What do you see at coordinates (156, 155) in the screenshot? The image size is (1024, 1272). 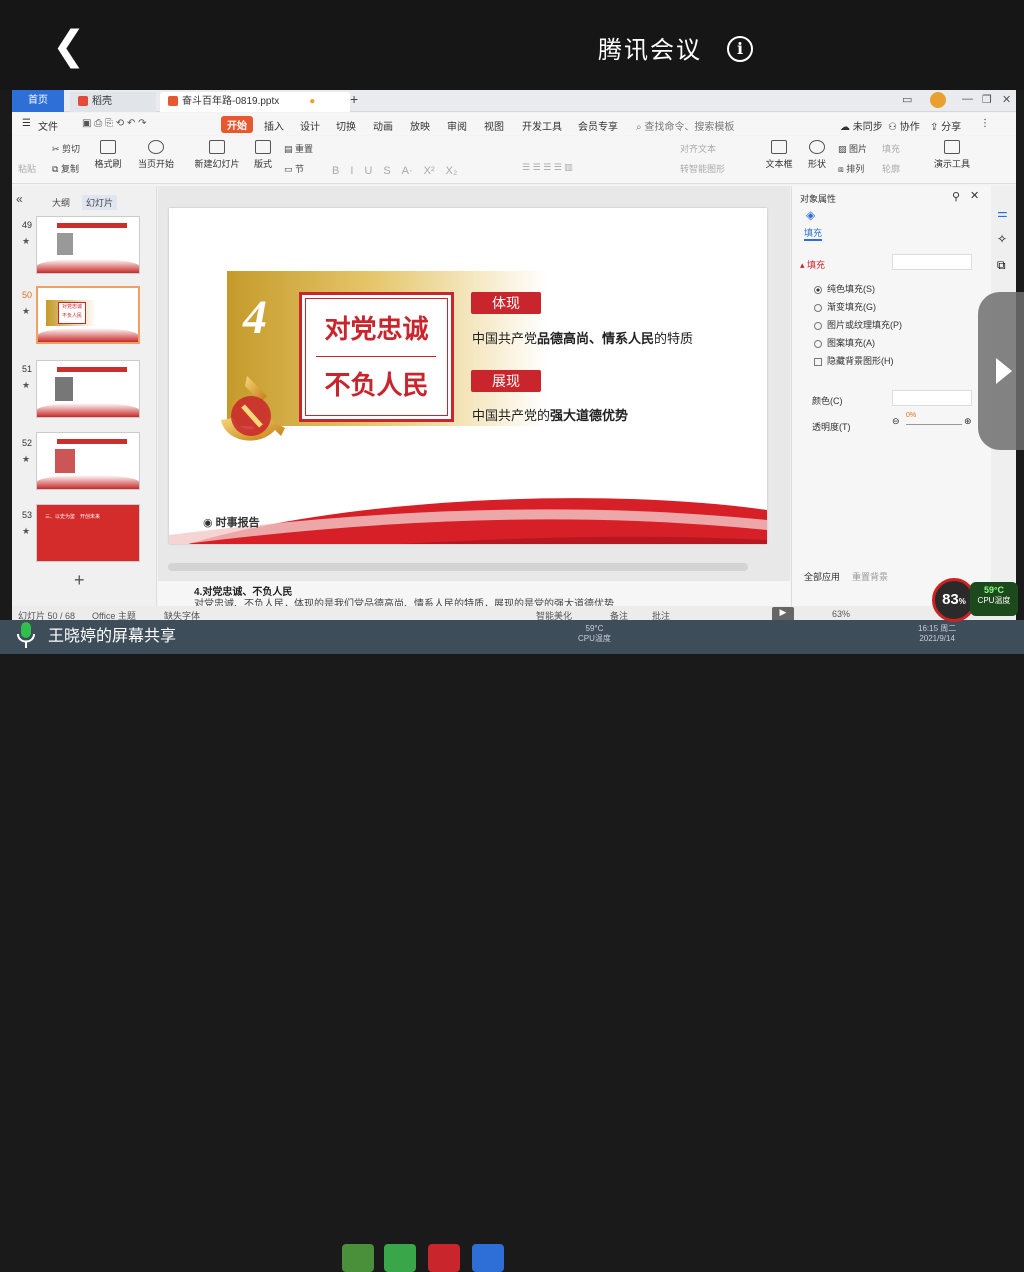 I see `play-current-button: 当页开始` at bounding box center [156, 155].